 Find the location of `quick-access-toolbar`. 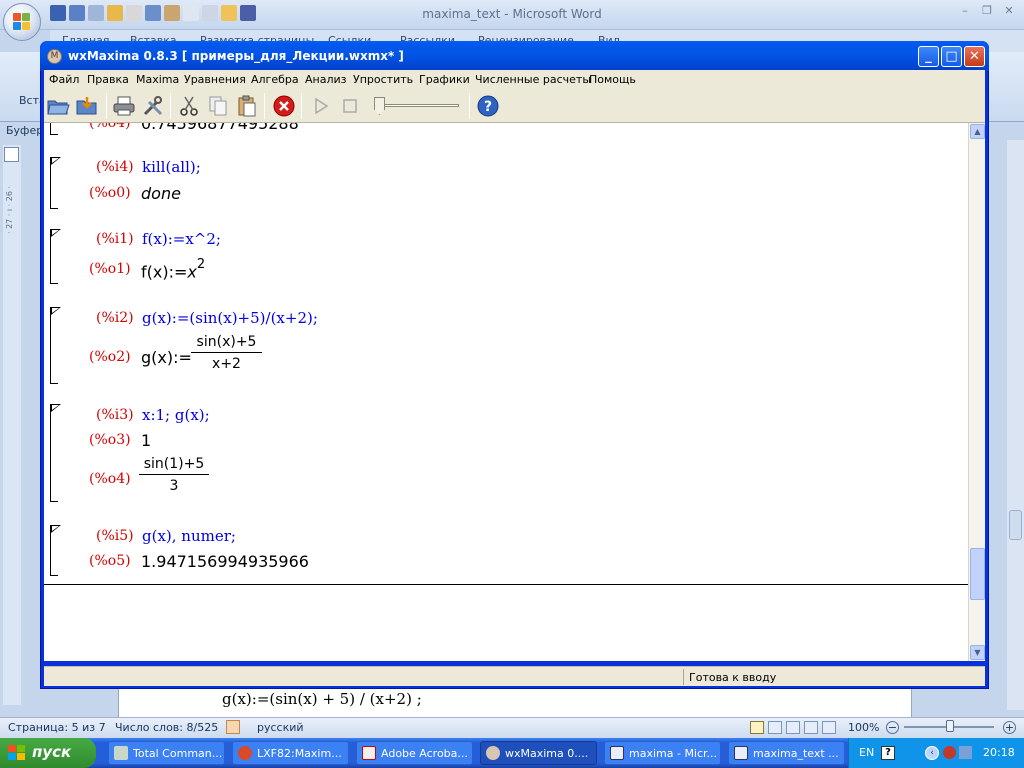

quick-access-toolbar is located at coordinates (153, 14).